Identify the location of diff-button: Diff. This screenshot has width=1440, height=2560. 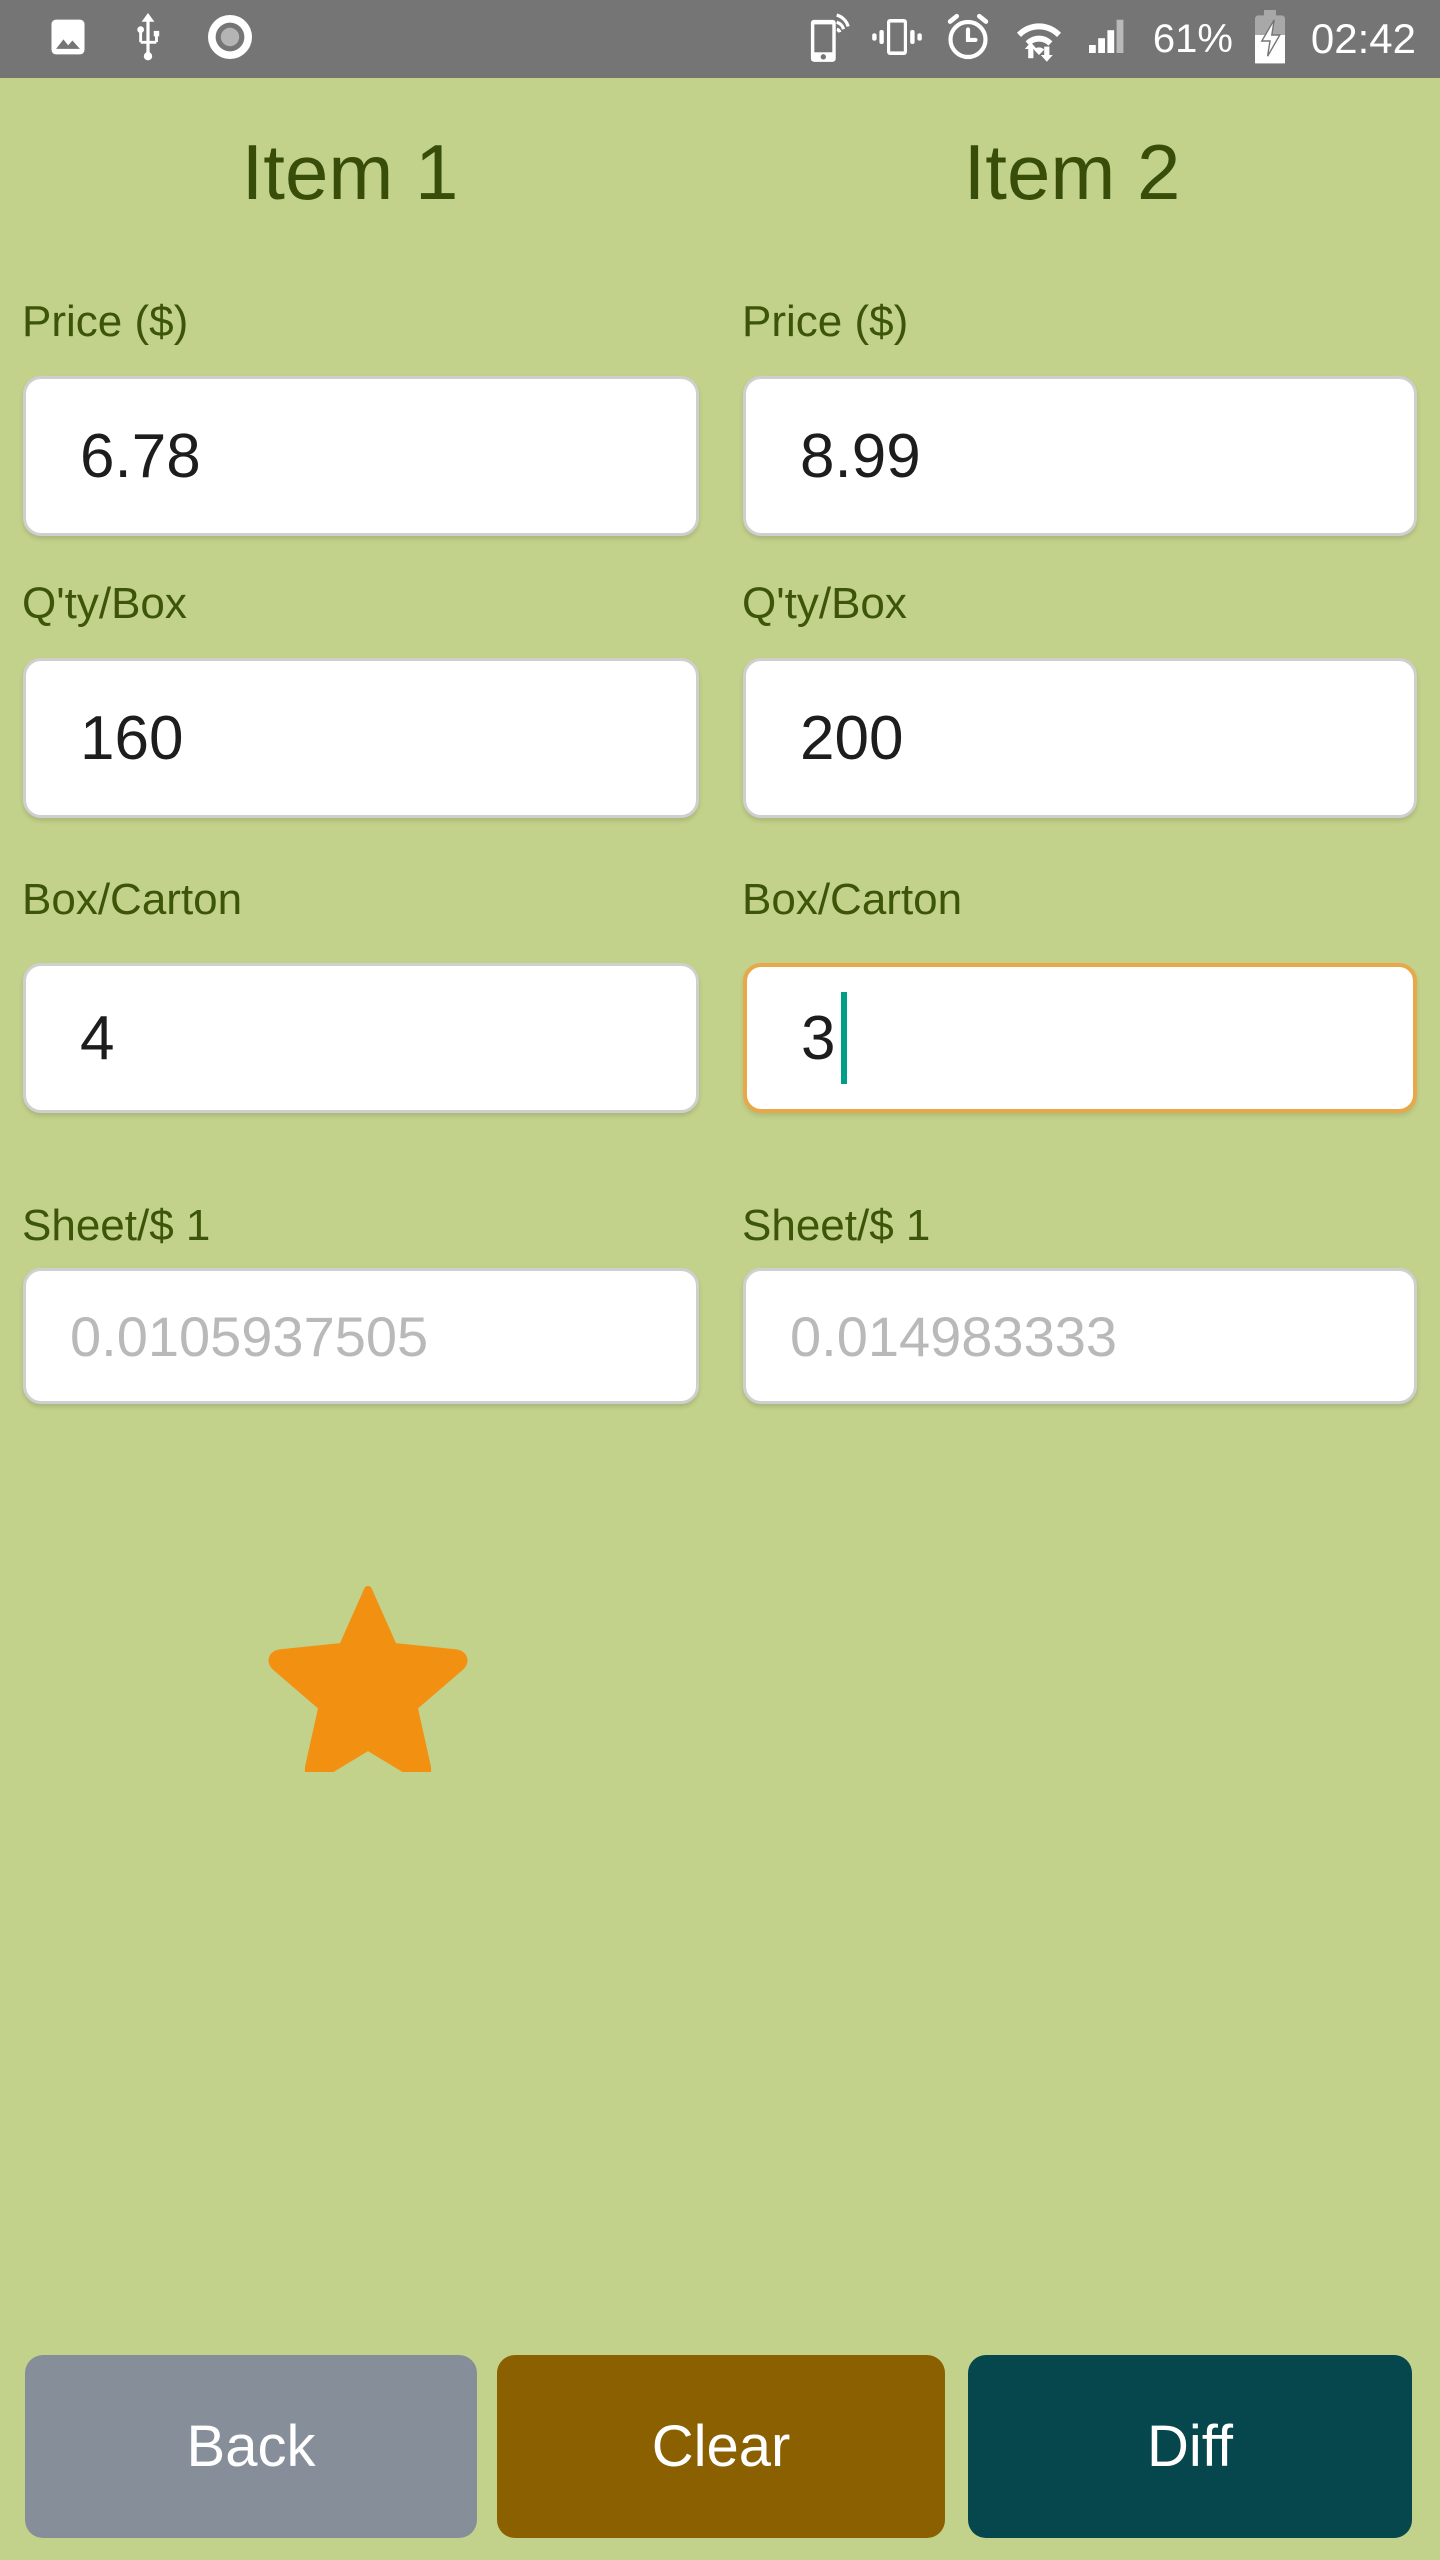
(1190, 2446).